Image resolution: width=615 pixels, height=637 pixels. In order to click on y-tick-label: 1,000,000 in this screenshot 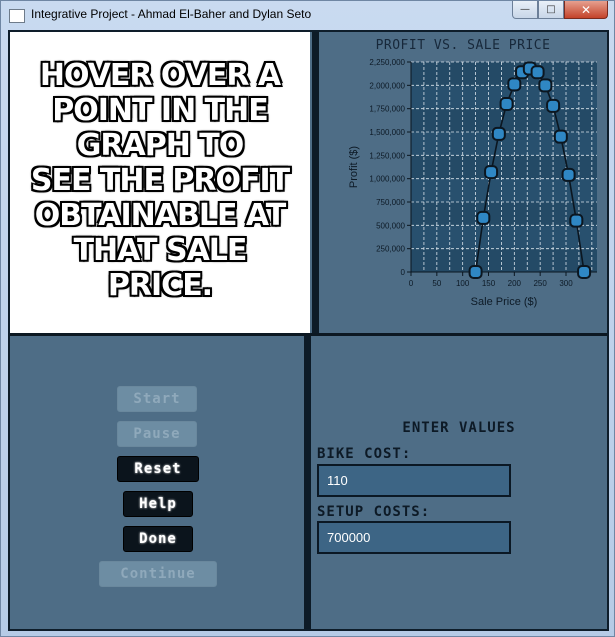, I will do `click(387, 179)`.